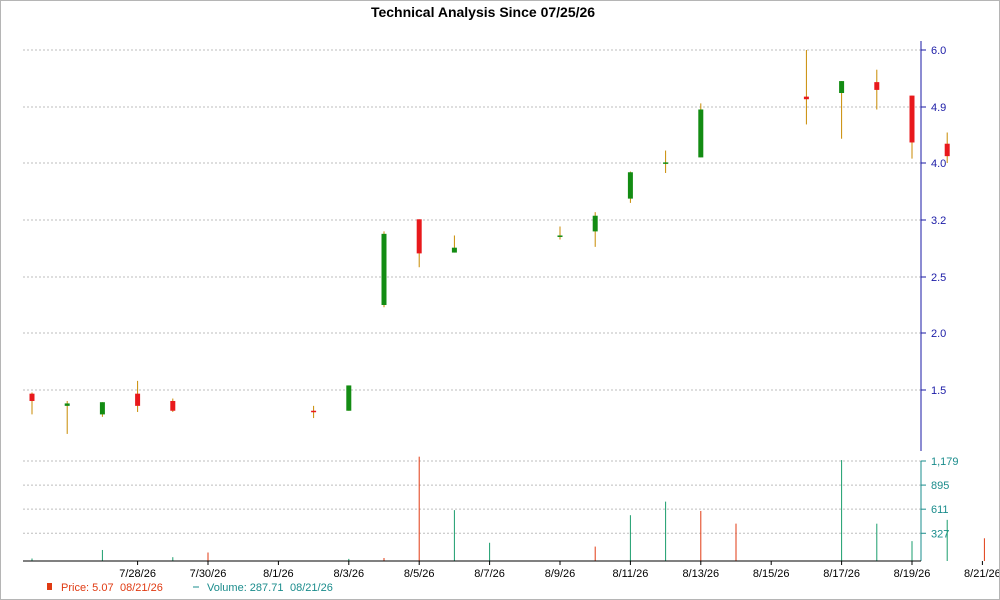 The width and height of the screenshot is (1000, 600). What do you see at coordinates (945, 462) in the screenshot?
I see `volume-tick-label: 1,179` at bounding box center [945, 462].